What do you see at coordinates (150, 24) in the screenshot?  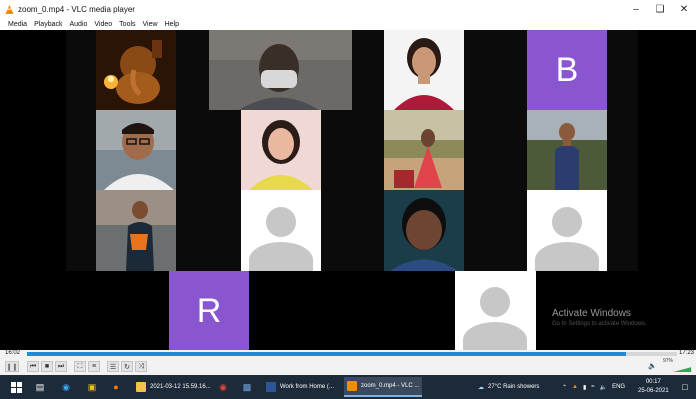 I see `menu-view: View` at bounding box center [150, 24].